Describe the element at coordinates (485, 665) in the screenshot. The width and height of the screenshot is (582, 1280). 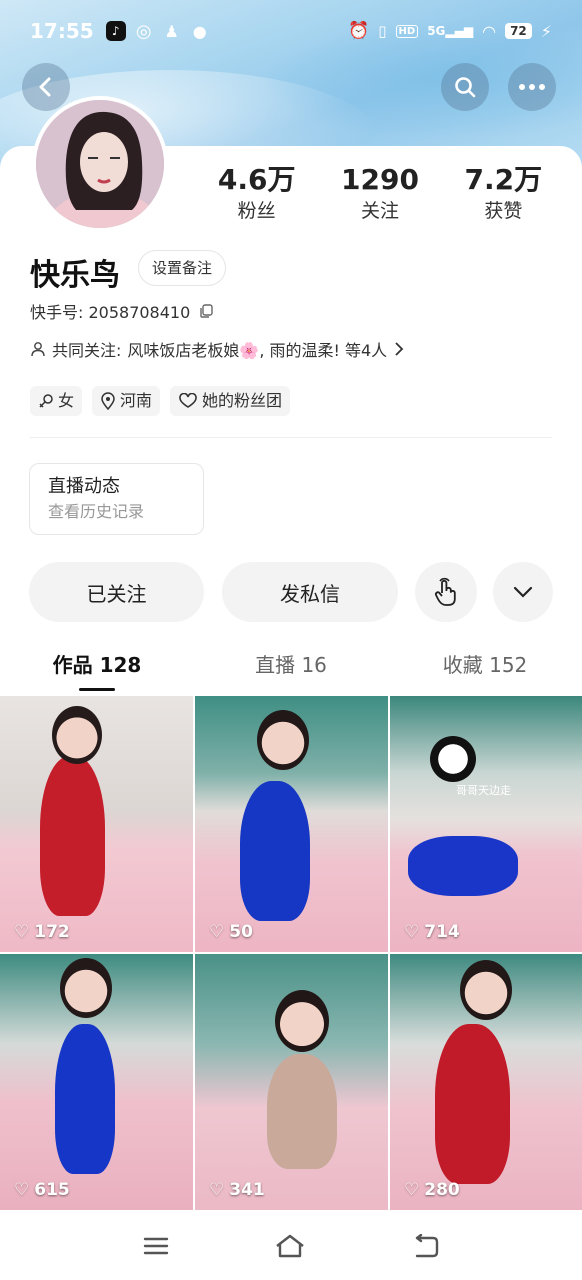
I see `tab-favorites: 收藏 152` at that location.